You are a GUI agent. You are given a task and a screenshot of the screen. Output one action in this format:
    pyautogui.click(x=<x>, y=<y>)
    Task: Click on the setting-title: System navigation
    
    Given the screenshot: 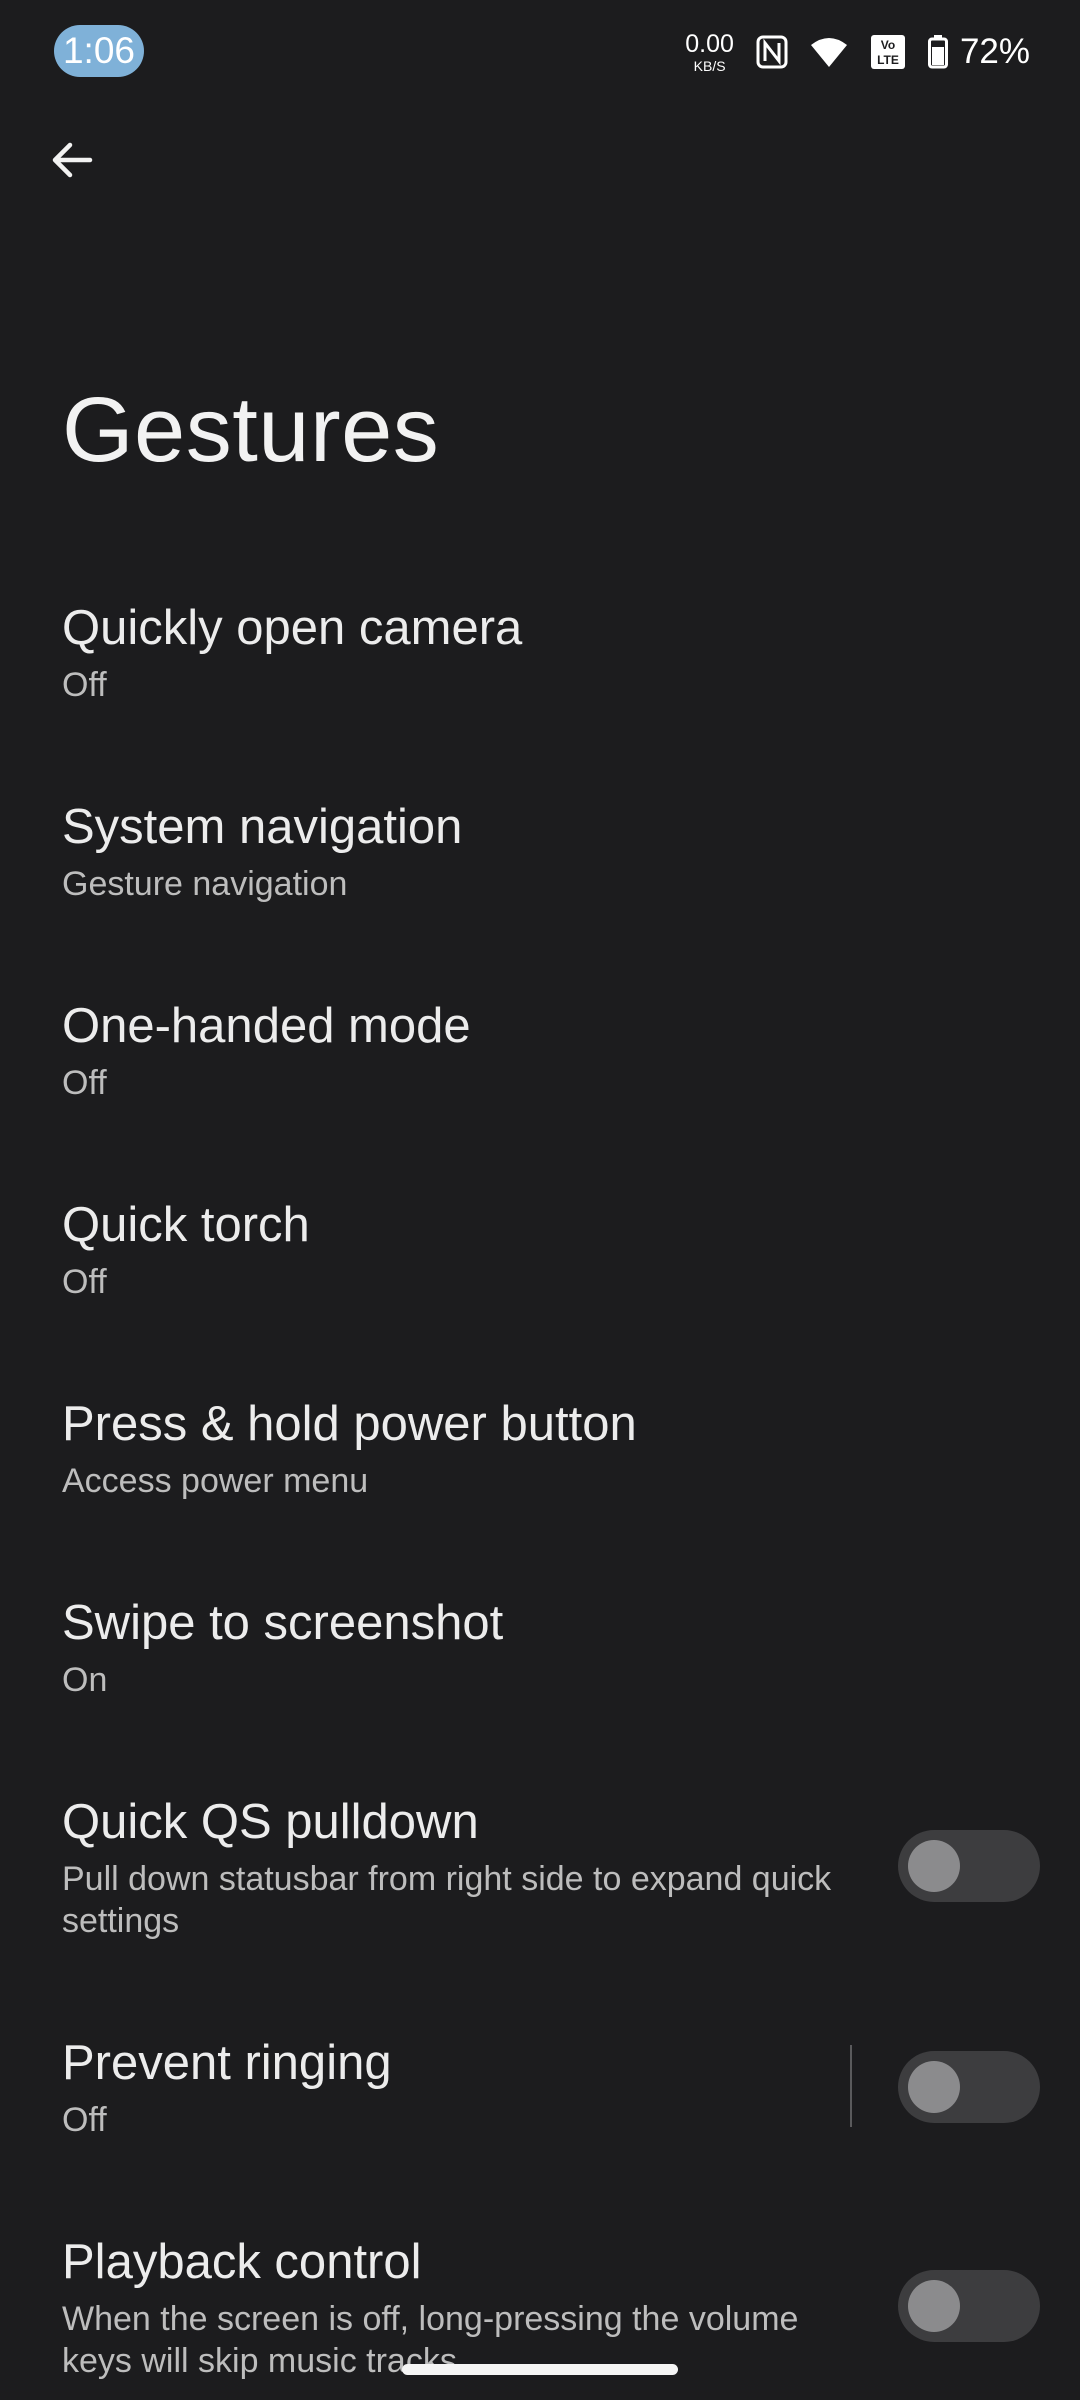 What is the action you would take?
    pyautogui.click(x=262, y=827)
    